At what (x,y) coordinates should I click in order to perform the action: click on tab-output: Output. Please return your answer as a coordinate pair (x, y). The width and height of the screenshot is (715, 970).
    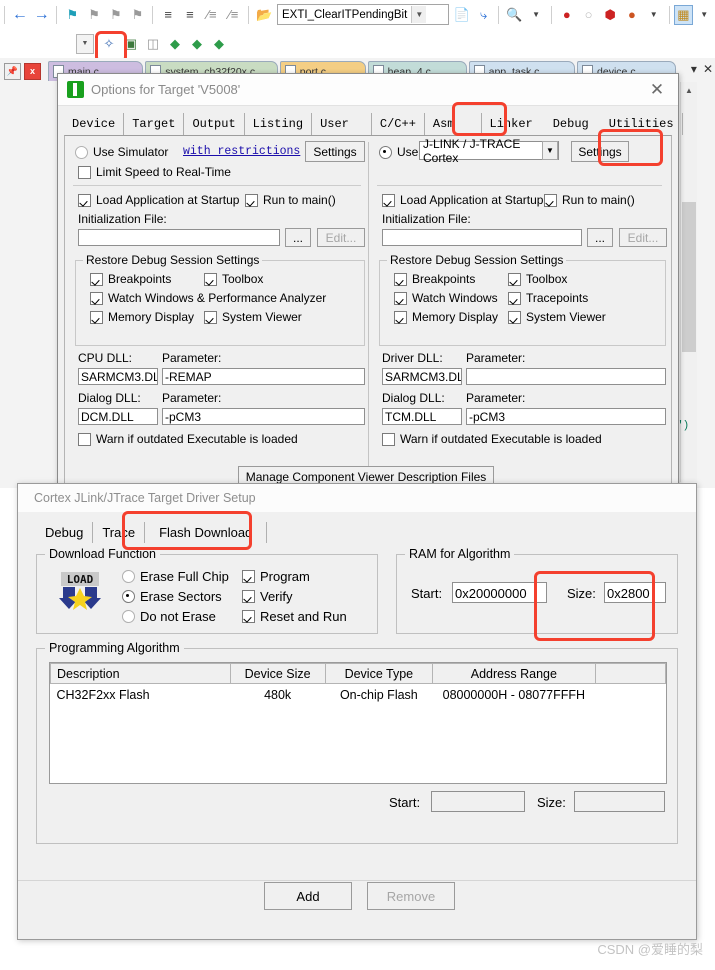
    Looking at the image, I should click on (214, 124).